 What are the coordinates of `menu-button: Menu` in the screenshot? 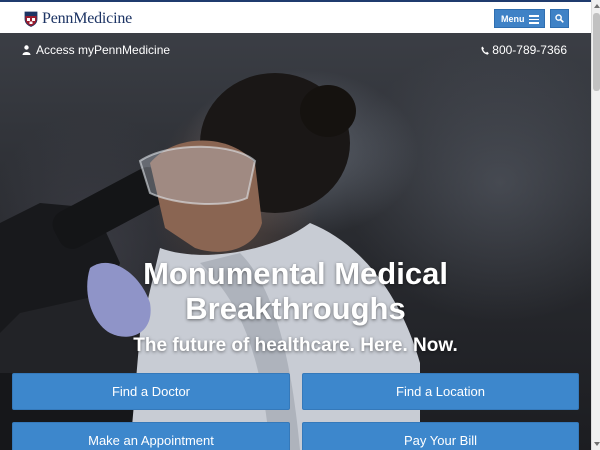 It's located at (519, 18).